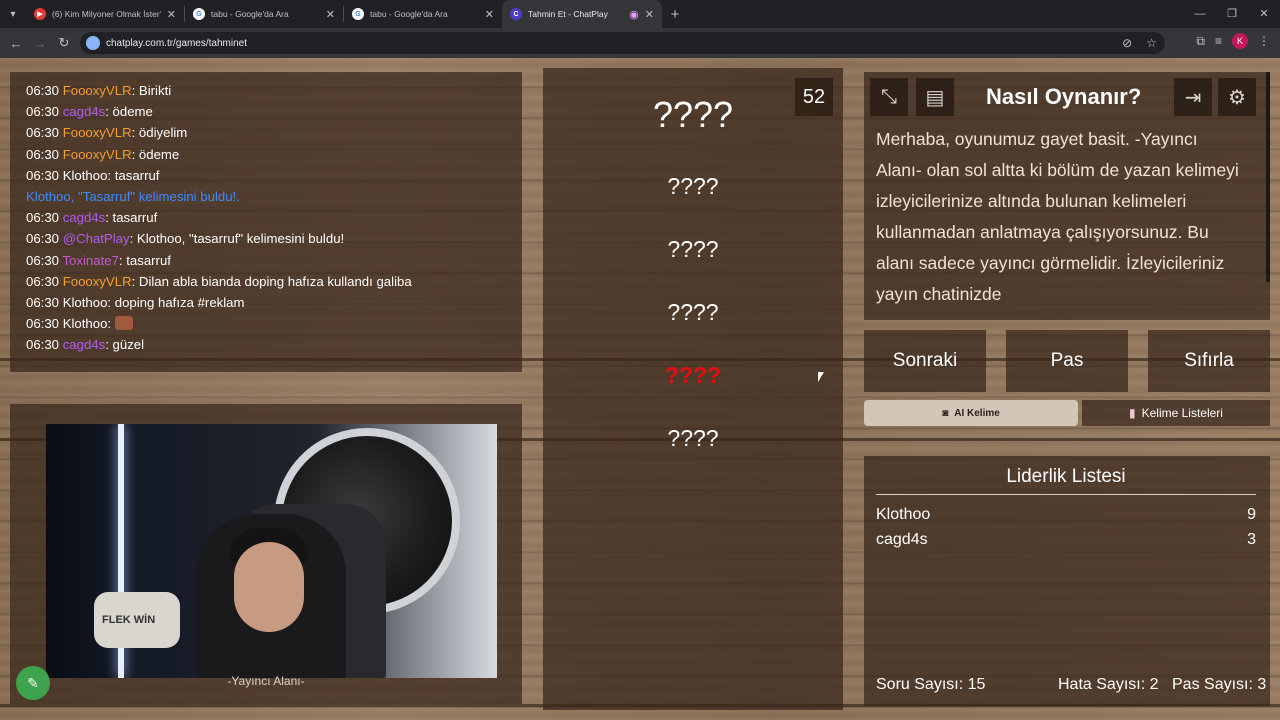 The width and height of the screenshot is (1280, 720). What do you see at coordinates (1268, 177) in the screenshot?
I see `scrollbar` at bounding box center [1268, 177].